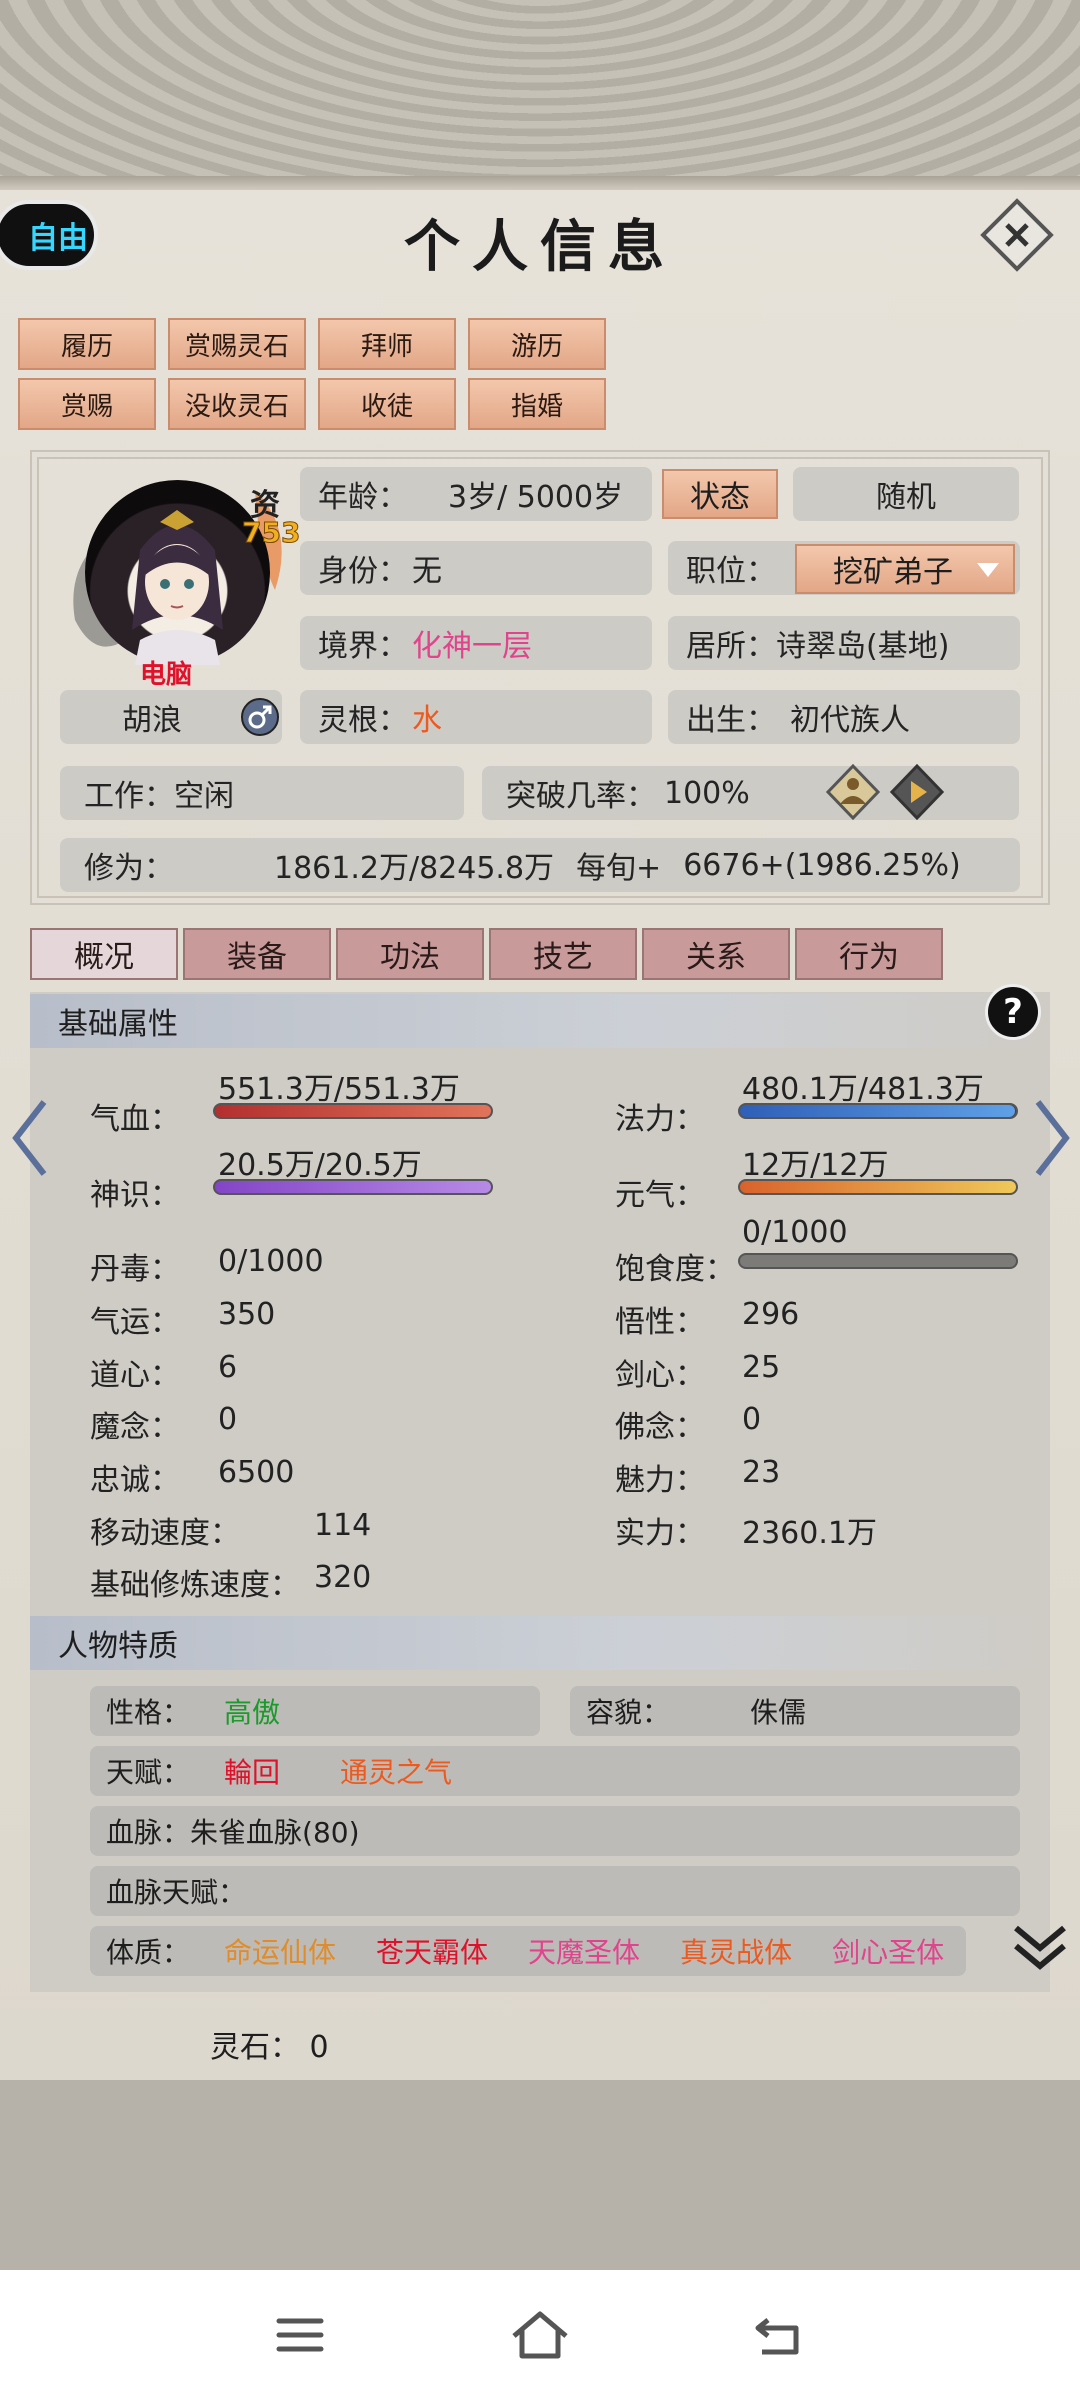  What do you see at coordinates (815, 1165) in the screenshot?
I see `vigor-value: 12万/12万` at bounding box center [815, 1165].